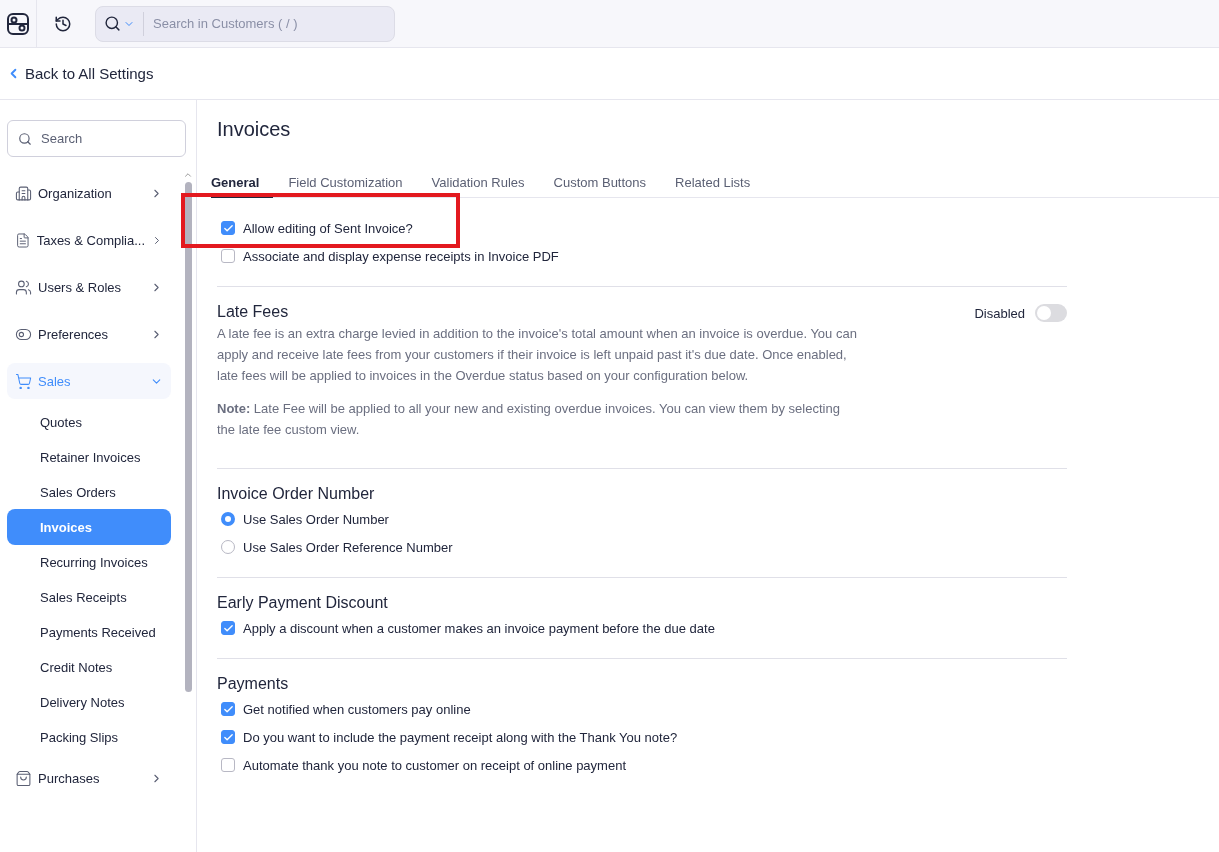 This screenshot has height=852, width=1219. What do you see at coordinates (89, 632) in the screenshot?
I see `sidebar-subitem: Payments Received` at bounding box center [89, 632].